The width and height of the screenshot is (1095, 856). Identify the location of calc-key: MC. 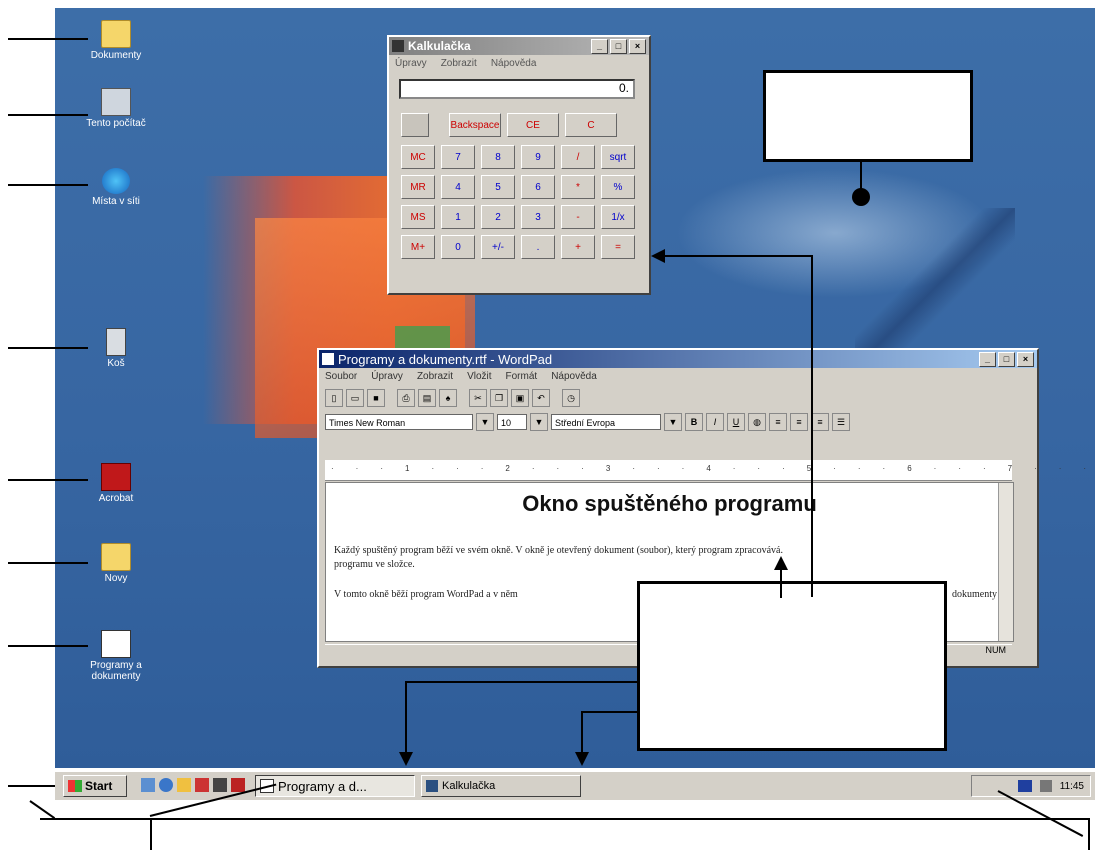
(418, 157).